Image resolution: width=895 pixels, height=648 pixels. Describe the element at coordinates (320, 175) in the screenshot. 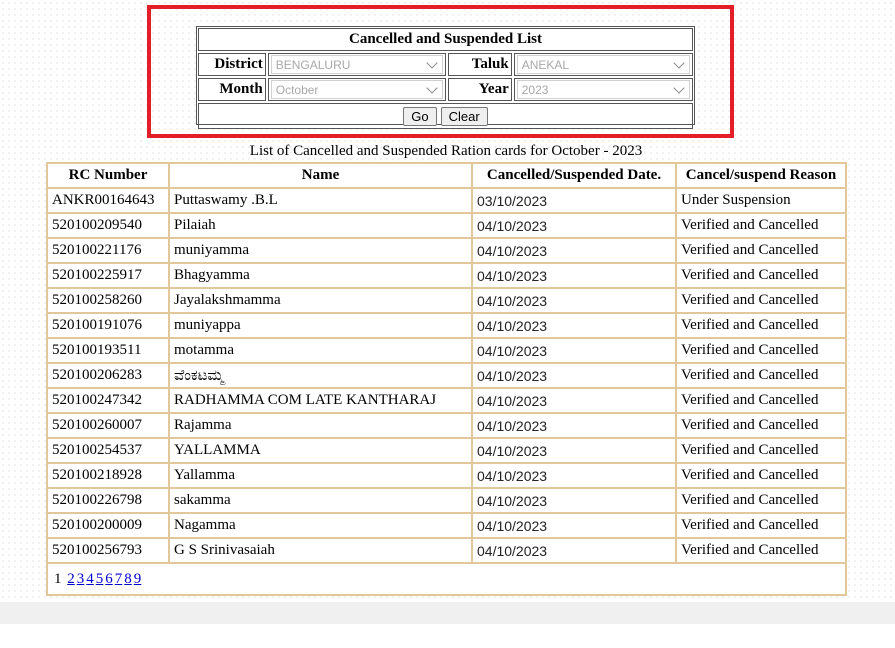

I see `header-name: Name` at that location.